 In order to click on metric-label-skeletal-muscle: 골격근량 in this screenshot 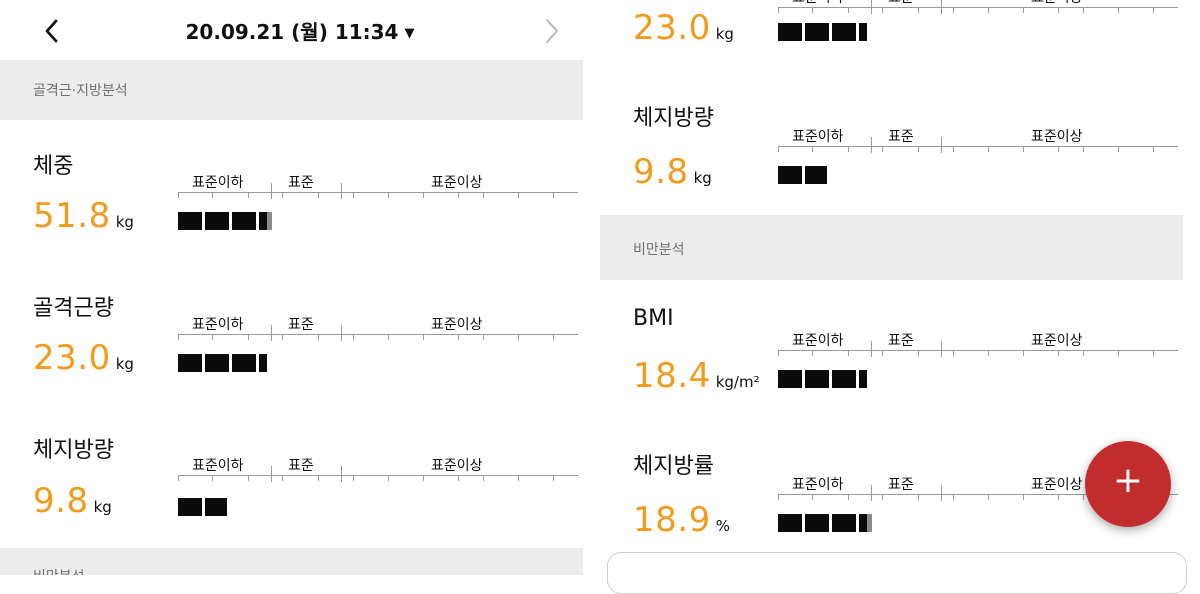, I will do `click(73, 308)`.